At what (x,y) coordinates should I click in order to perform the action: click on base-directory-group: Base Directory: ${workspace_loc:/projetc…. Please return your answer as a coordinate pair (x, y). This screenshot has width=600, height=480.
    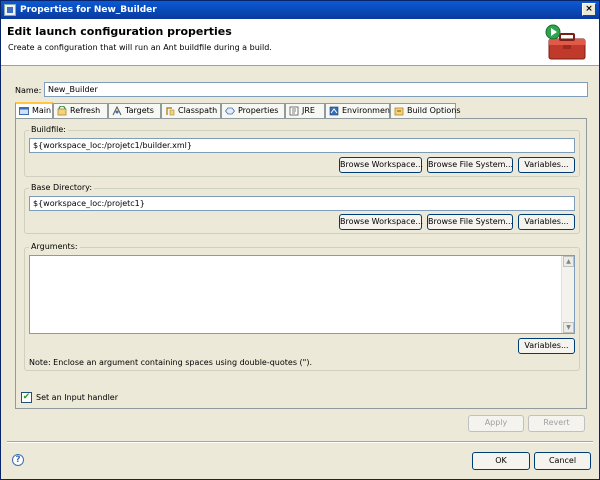
    Looking at the image, I should click on (302, 208).